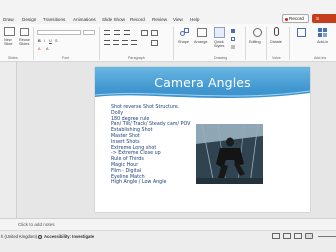 The height and width of the screenshot is (252, 336). Describe the element at coordinates (183, 42) in the screenshot. I see `shape-label: Shape` at that location.